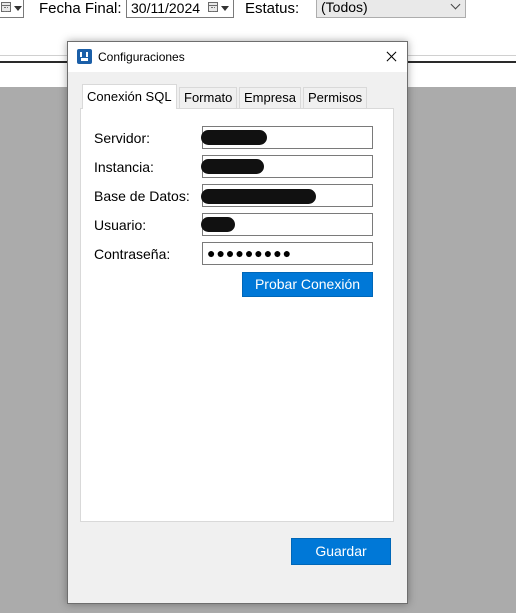 The image size is (516, 613). I want to click on servidor-label: Servidor:, so click(122, 138).